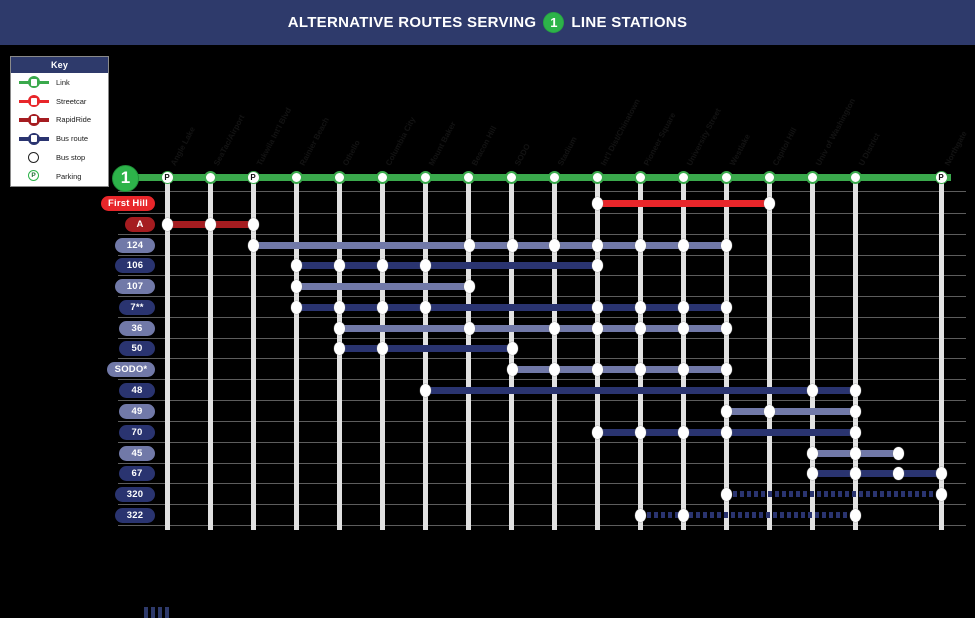 The image size is (975, 618). I want to click on route-badge-322: 322, so click(135, 515).